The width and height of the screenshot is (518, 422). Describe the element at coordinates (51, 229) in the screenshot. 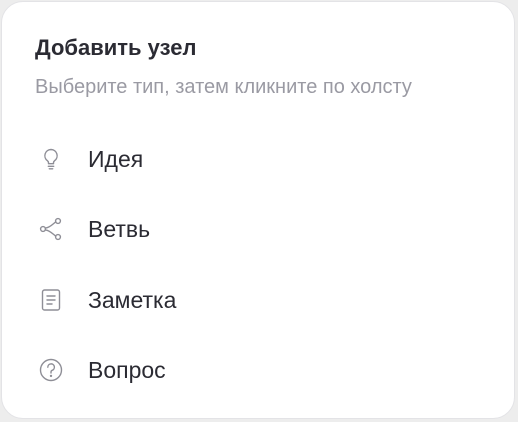

I see `branch-icon` at that location.